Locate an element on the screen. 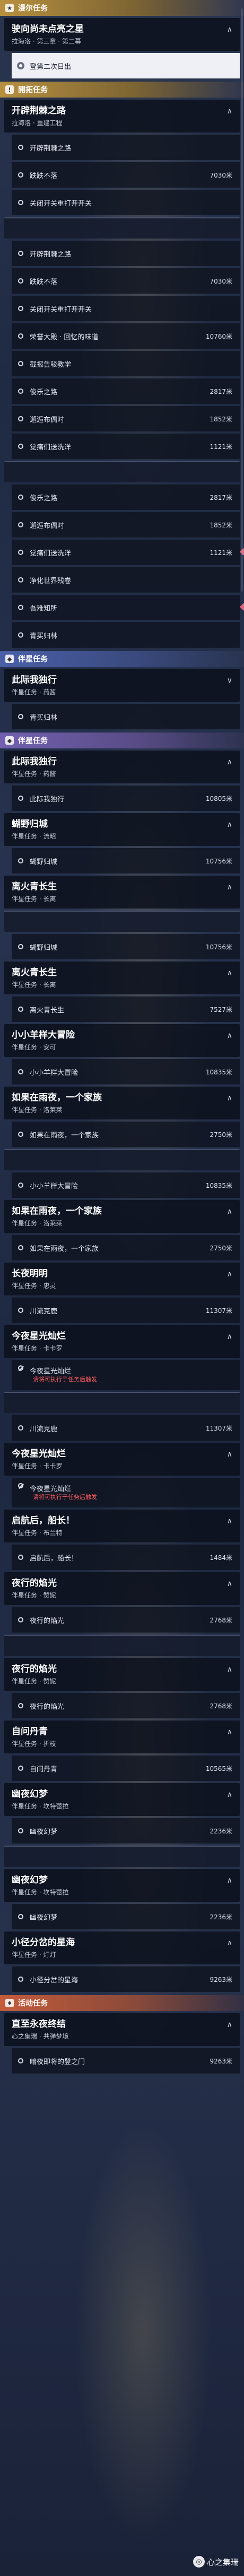 This screenshot has height=2576, width=244. step-circle-icon is located at coordinates (21, 253).